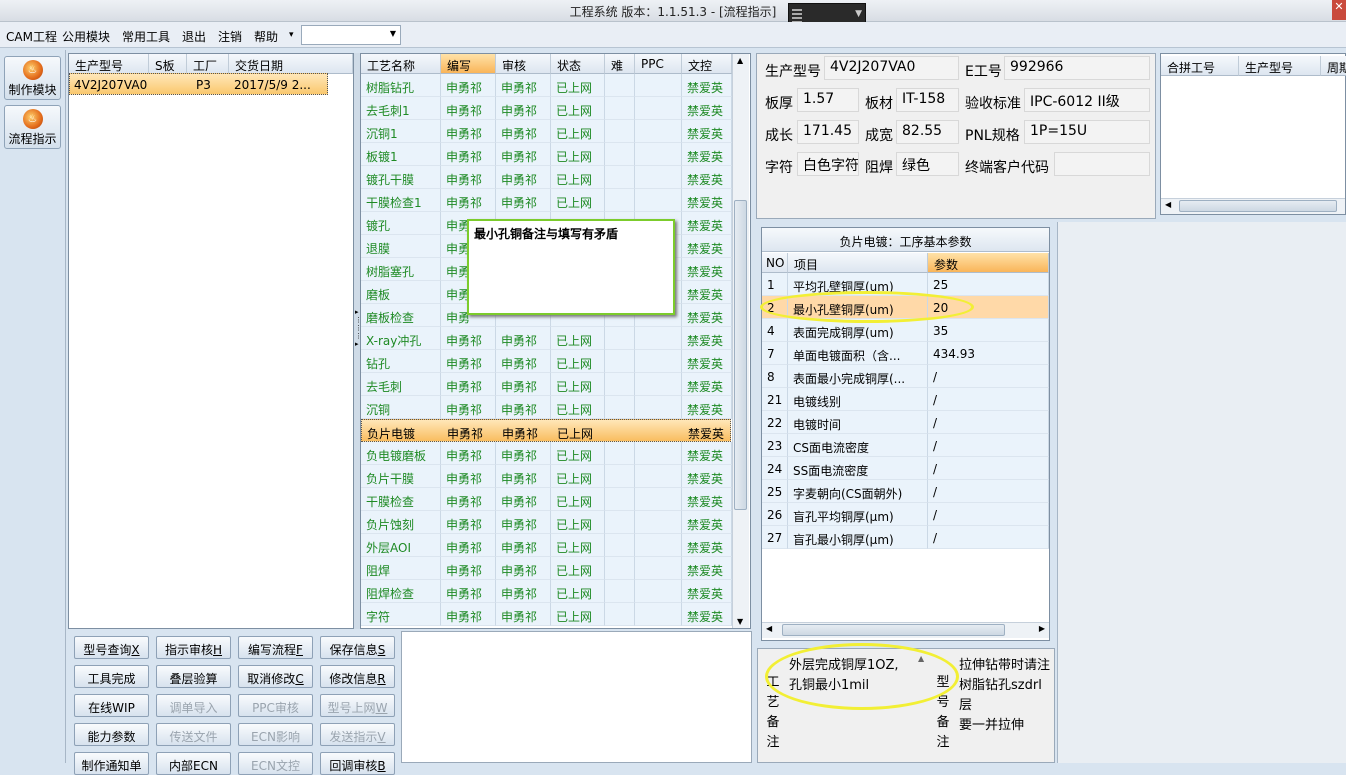 Image resolution: width=1346 pixels, height=775 pixels. I want to click on char-field: 白色字符, so click(828, 164).